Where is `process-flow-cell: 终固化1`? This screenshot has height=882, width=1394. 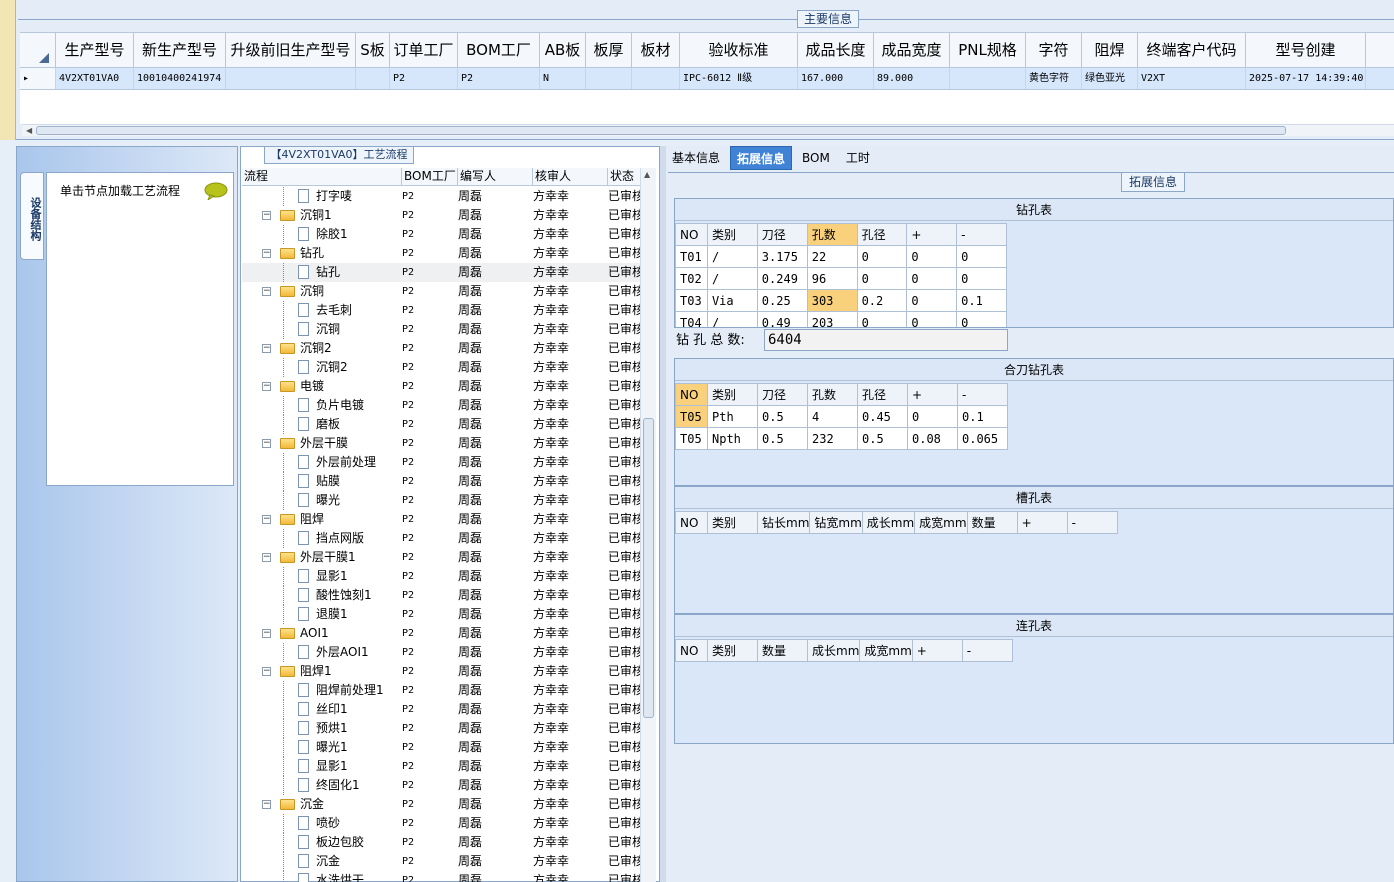 process-flow-cell: 终固化1 is located at coordinates (320, 785).